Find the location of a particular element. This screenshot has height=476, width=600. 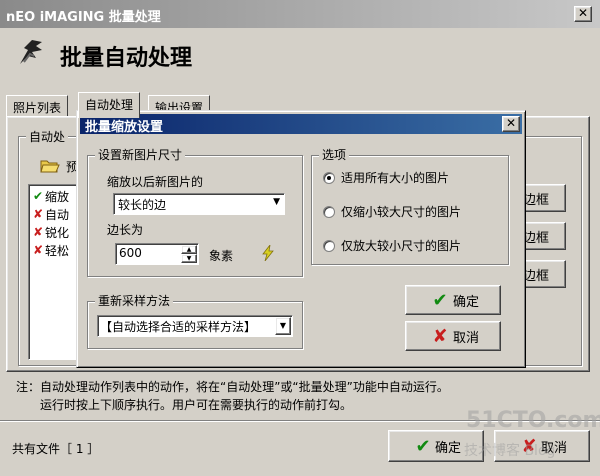

resample-select: 【自动选择合适的采样方法】 ▼ is located at coordinates (195, 326).